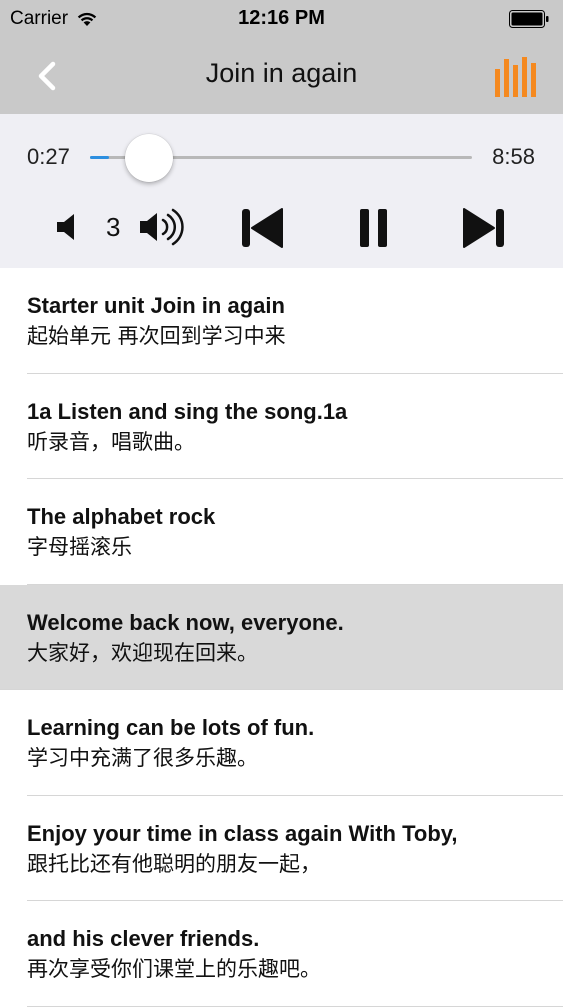  What do you see at coordinates (100, 157) in the screenshot?
I see `progress-fill` at bounding box center [100, 157].